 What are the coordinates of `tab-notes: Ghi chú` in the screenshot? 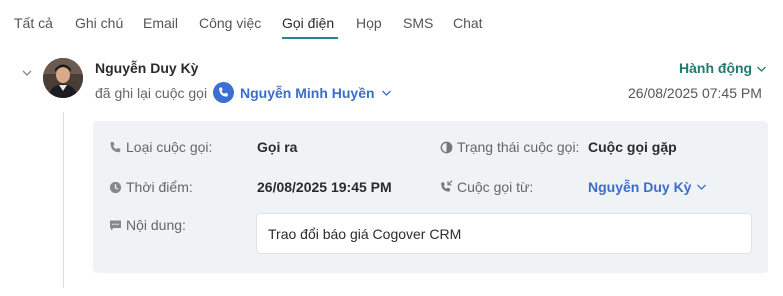 It's located at (99, 23).